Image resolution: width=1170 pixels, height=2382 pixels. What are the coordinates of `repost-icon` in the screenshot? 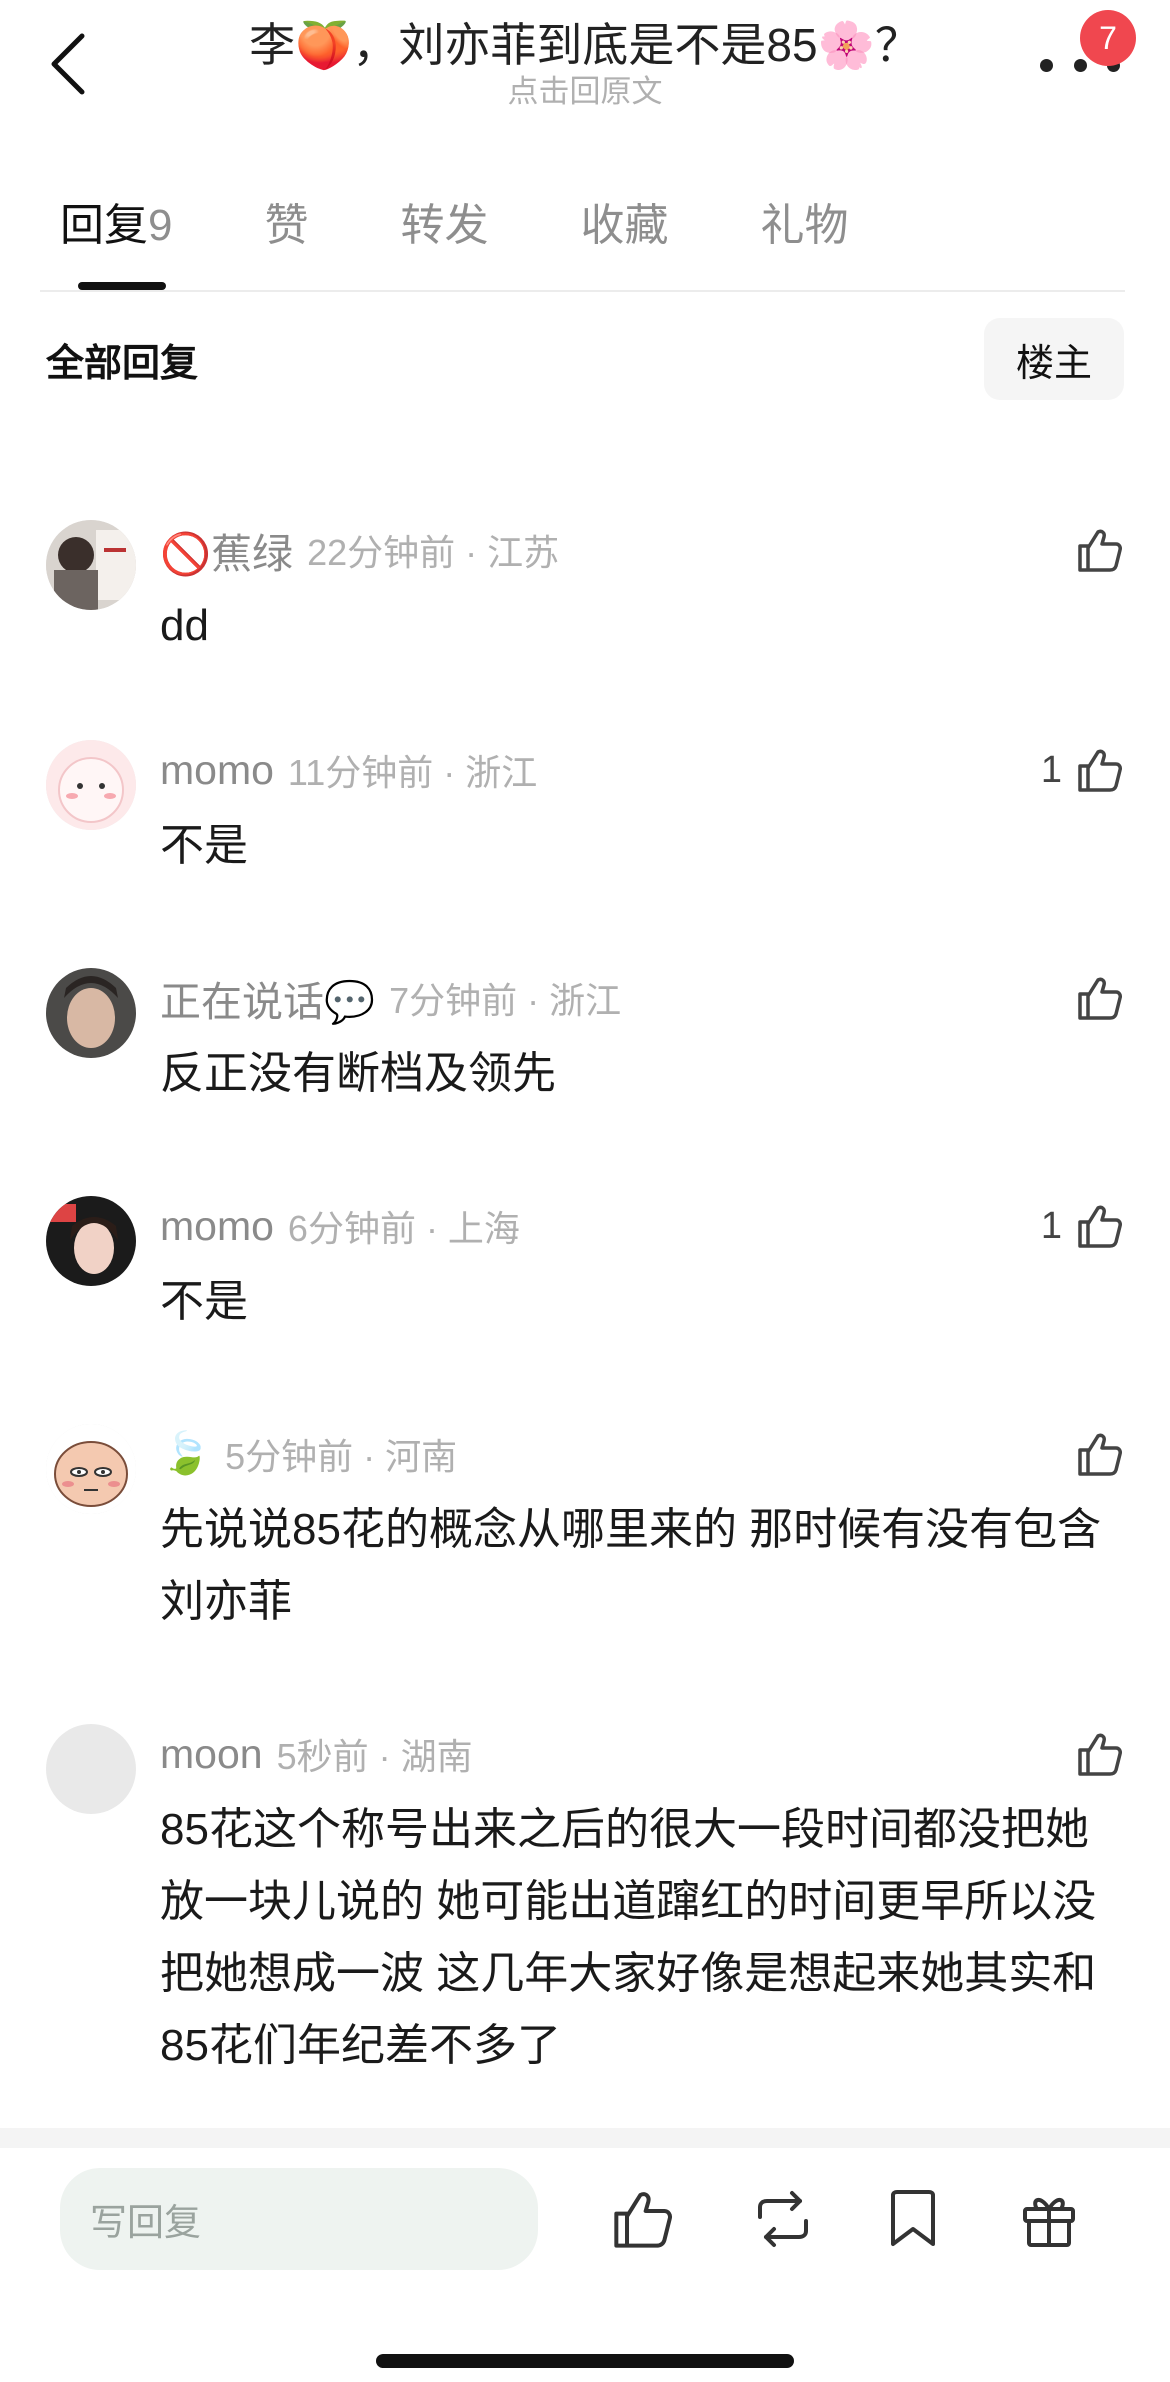 It's located at (783, 2219).